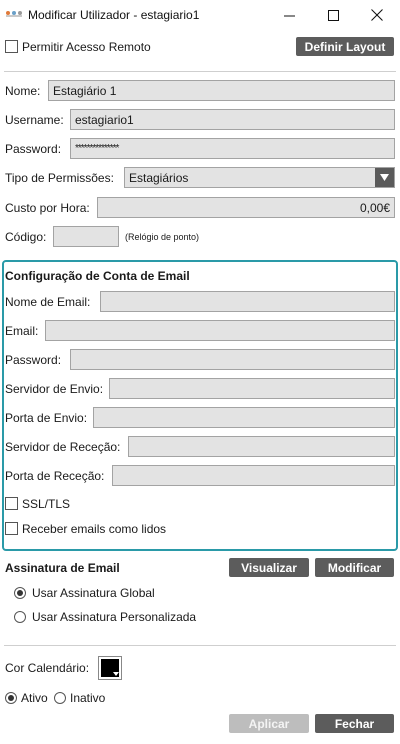 The image size is (400, 744). I want to click on apply-button: Aplicar, so click(269, 723).